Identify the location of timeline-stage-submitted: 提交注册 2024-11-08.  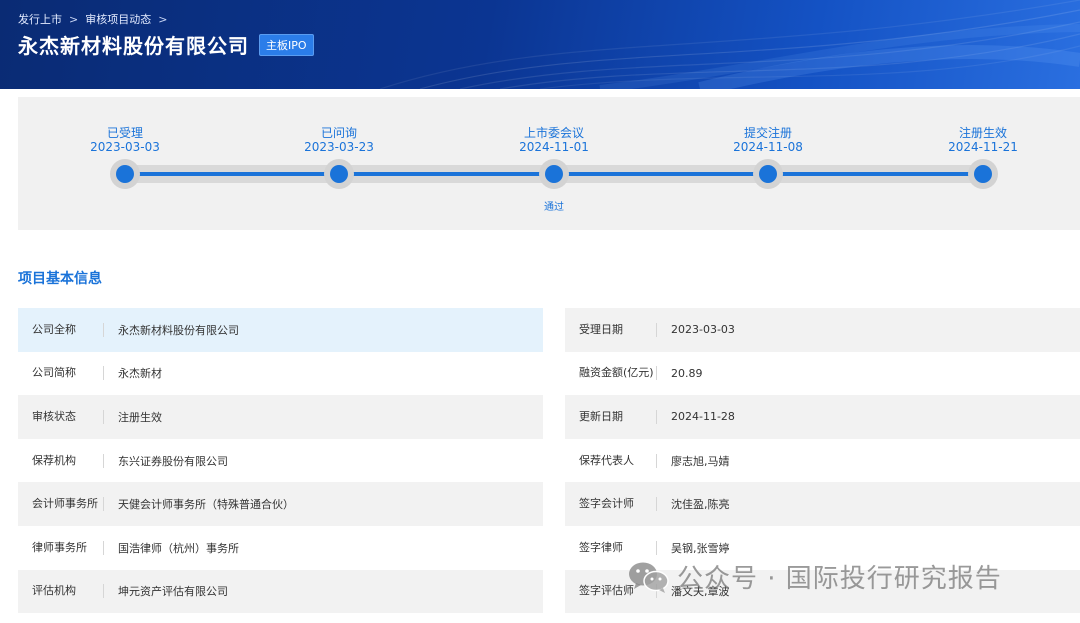
(768, 140).